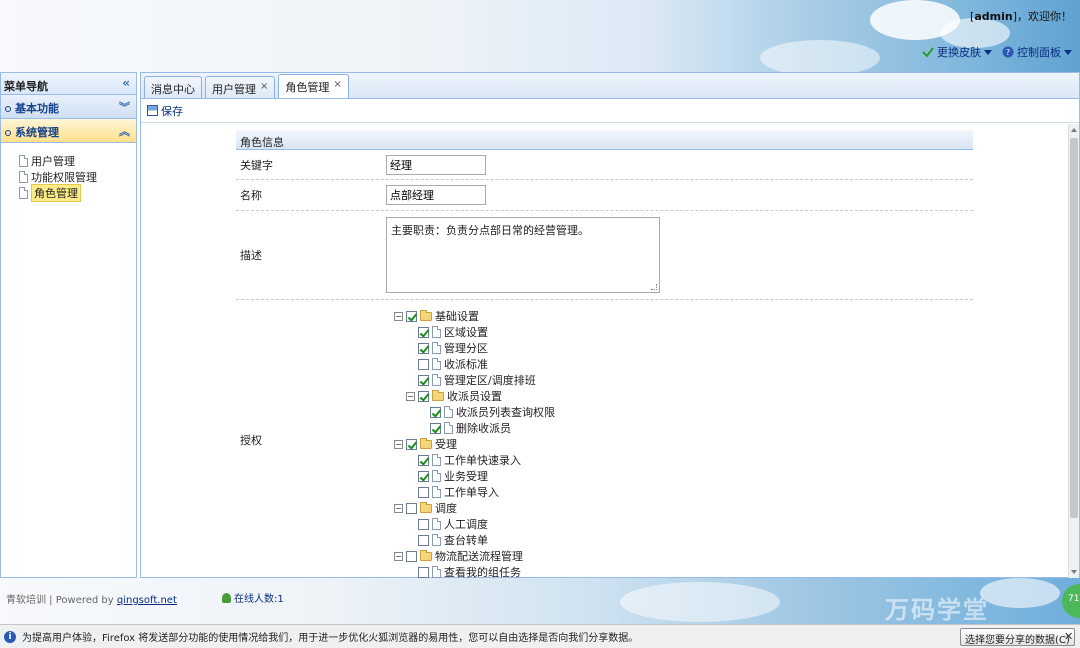 The width and height of the screenshot is (1080, 648). I want to click on permission-label: 工作单导入, so click(471, 492).